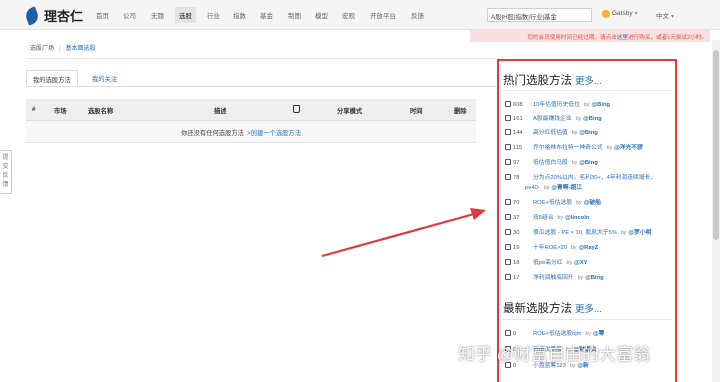 This screenshot has height=382, width=720. Describe the element at coordinates (516, 248) in the screenshot. I see `like-count: 19` at that location.